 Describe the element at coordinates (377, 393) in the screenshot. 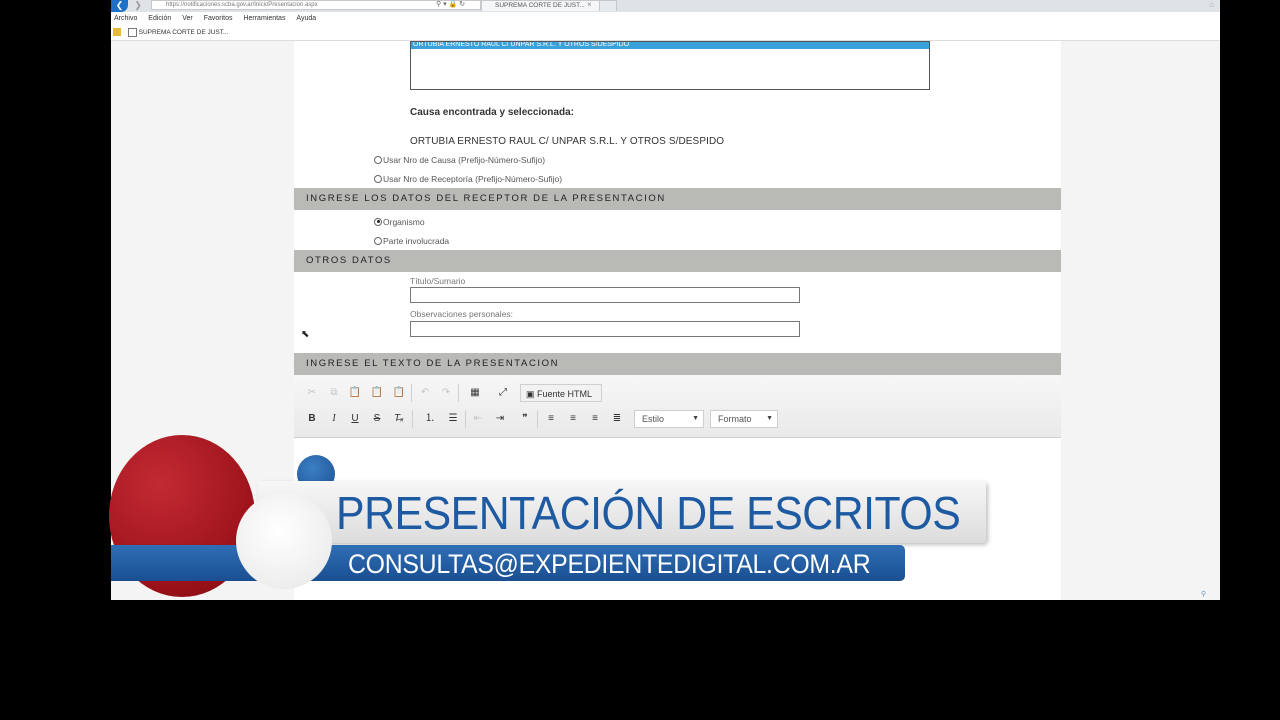

I see `paste-text-icon: 📋` at that location.